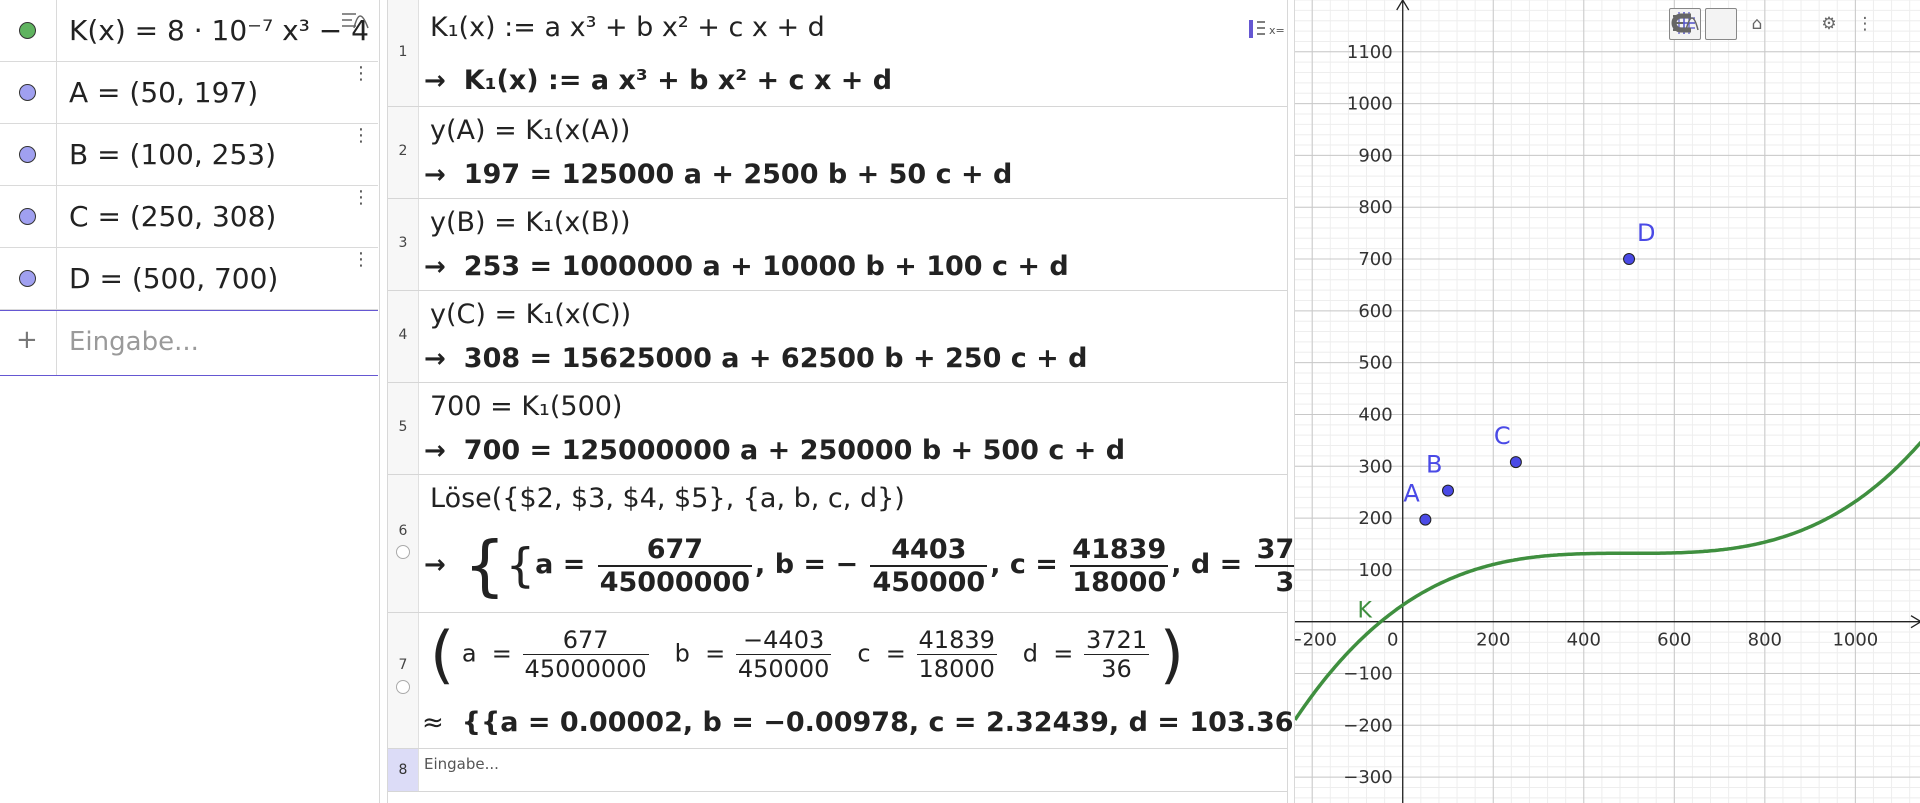 The width and height of the screenshot is (1920, 803). Describe the element at coordinates (956, 654) in the screenshot. I see `matrix-fraction-c: 41839 18000` at that location.